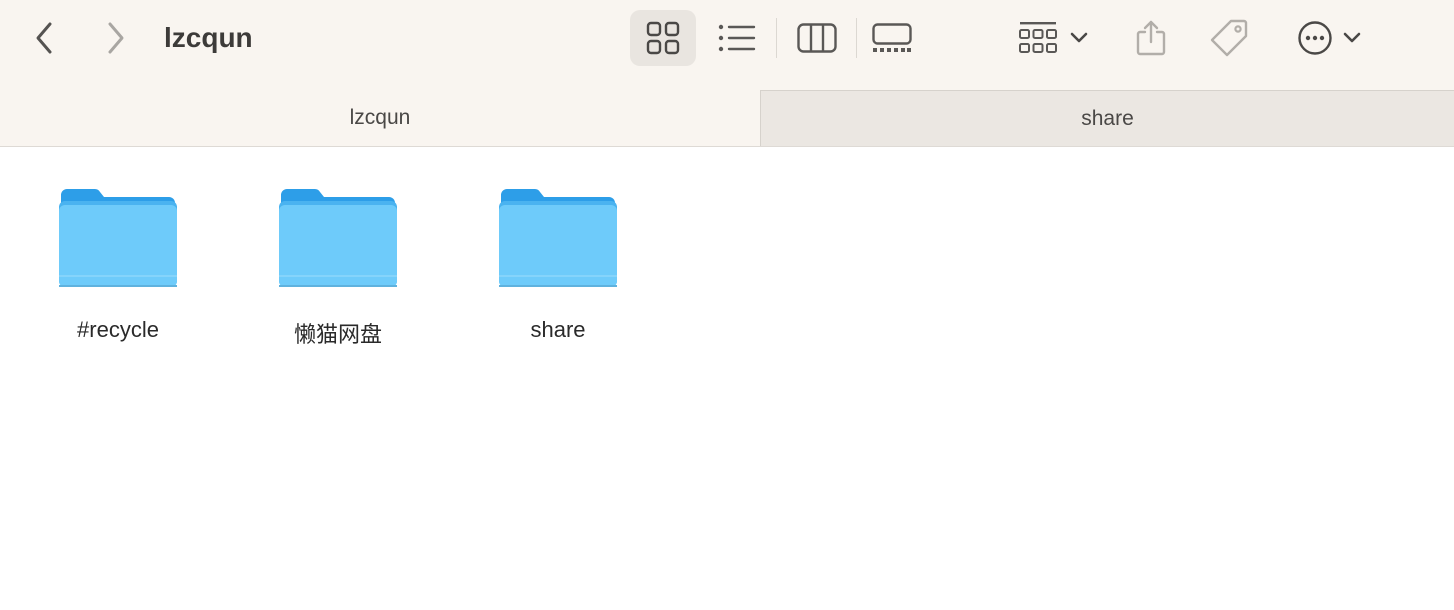 This screenshot has width=1454, height=610. What do you see at coordinates (558, 329) in the screenshot?
I see `folder-name: share` at bounding box center [558, 329].